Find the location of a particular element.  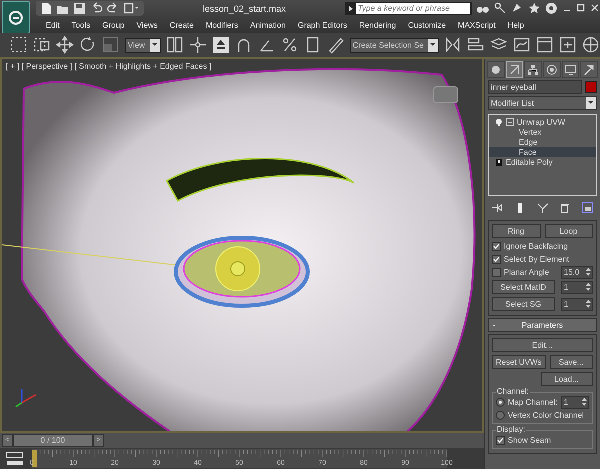

lightbulb-icon is located at coordinates (499, 122).